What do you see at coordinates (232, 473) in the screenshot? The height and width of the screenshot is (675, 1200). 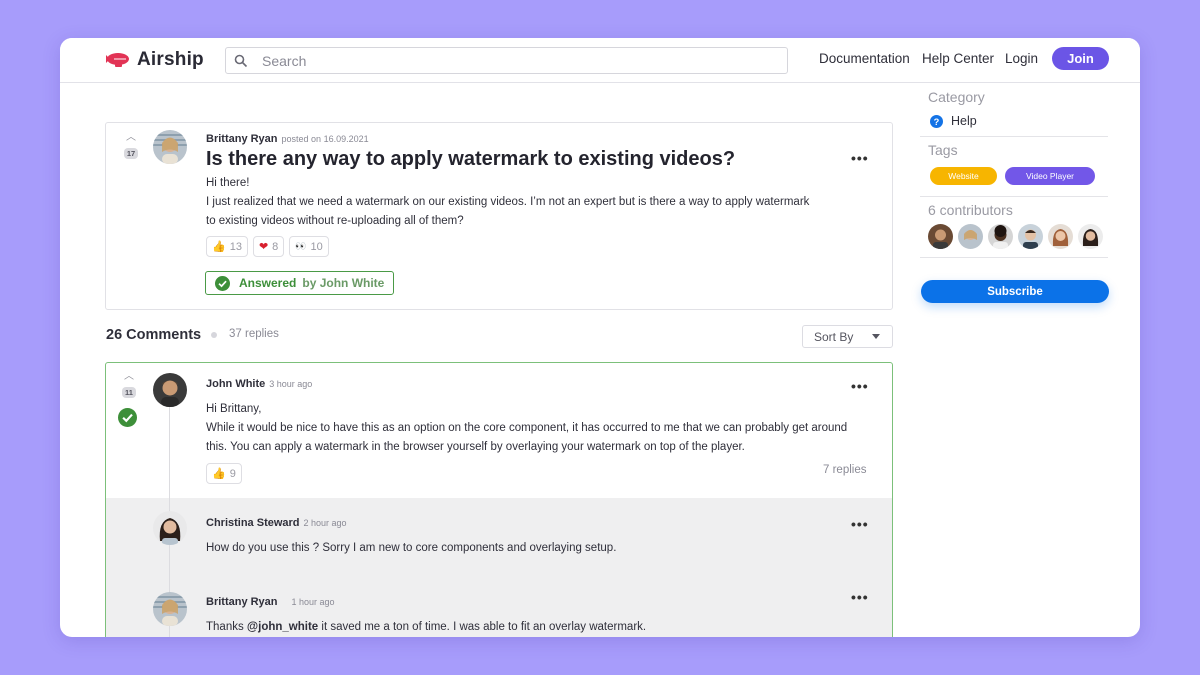 I see `reaction-count: 9` at bounding box center [232, 473].